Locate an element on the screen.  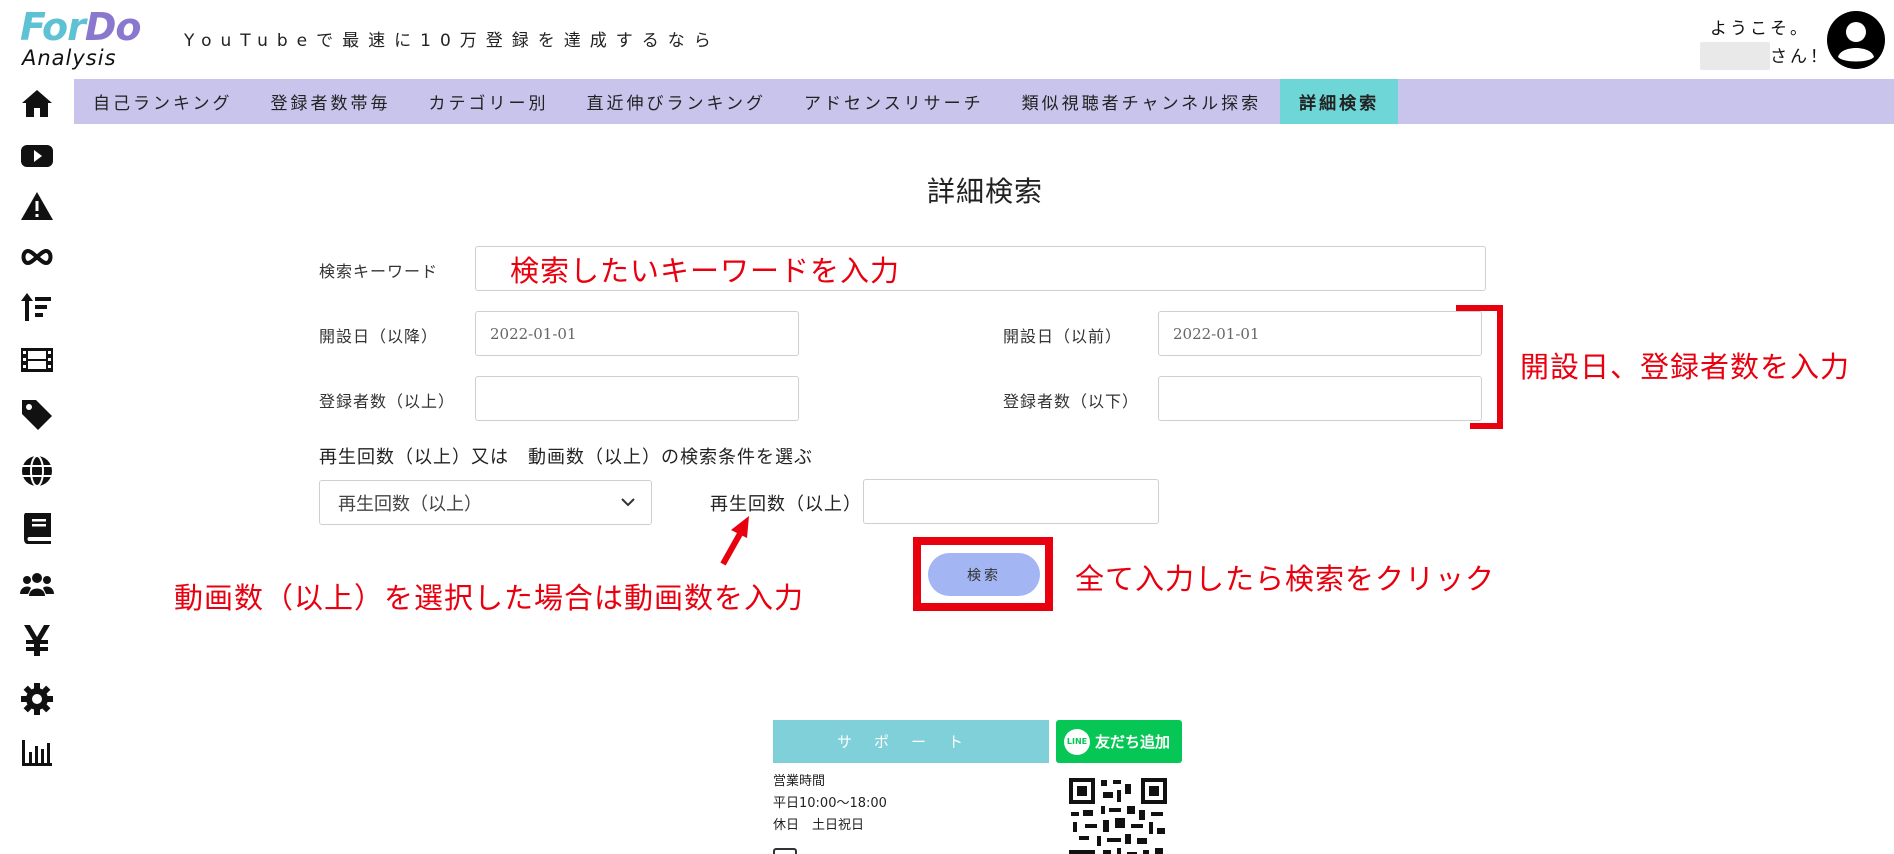
logo-for: For is located at coordinates (53, 27).